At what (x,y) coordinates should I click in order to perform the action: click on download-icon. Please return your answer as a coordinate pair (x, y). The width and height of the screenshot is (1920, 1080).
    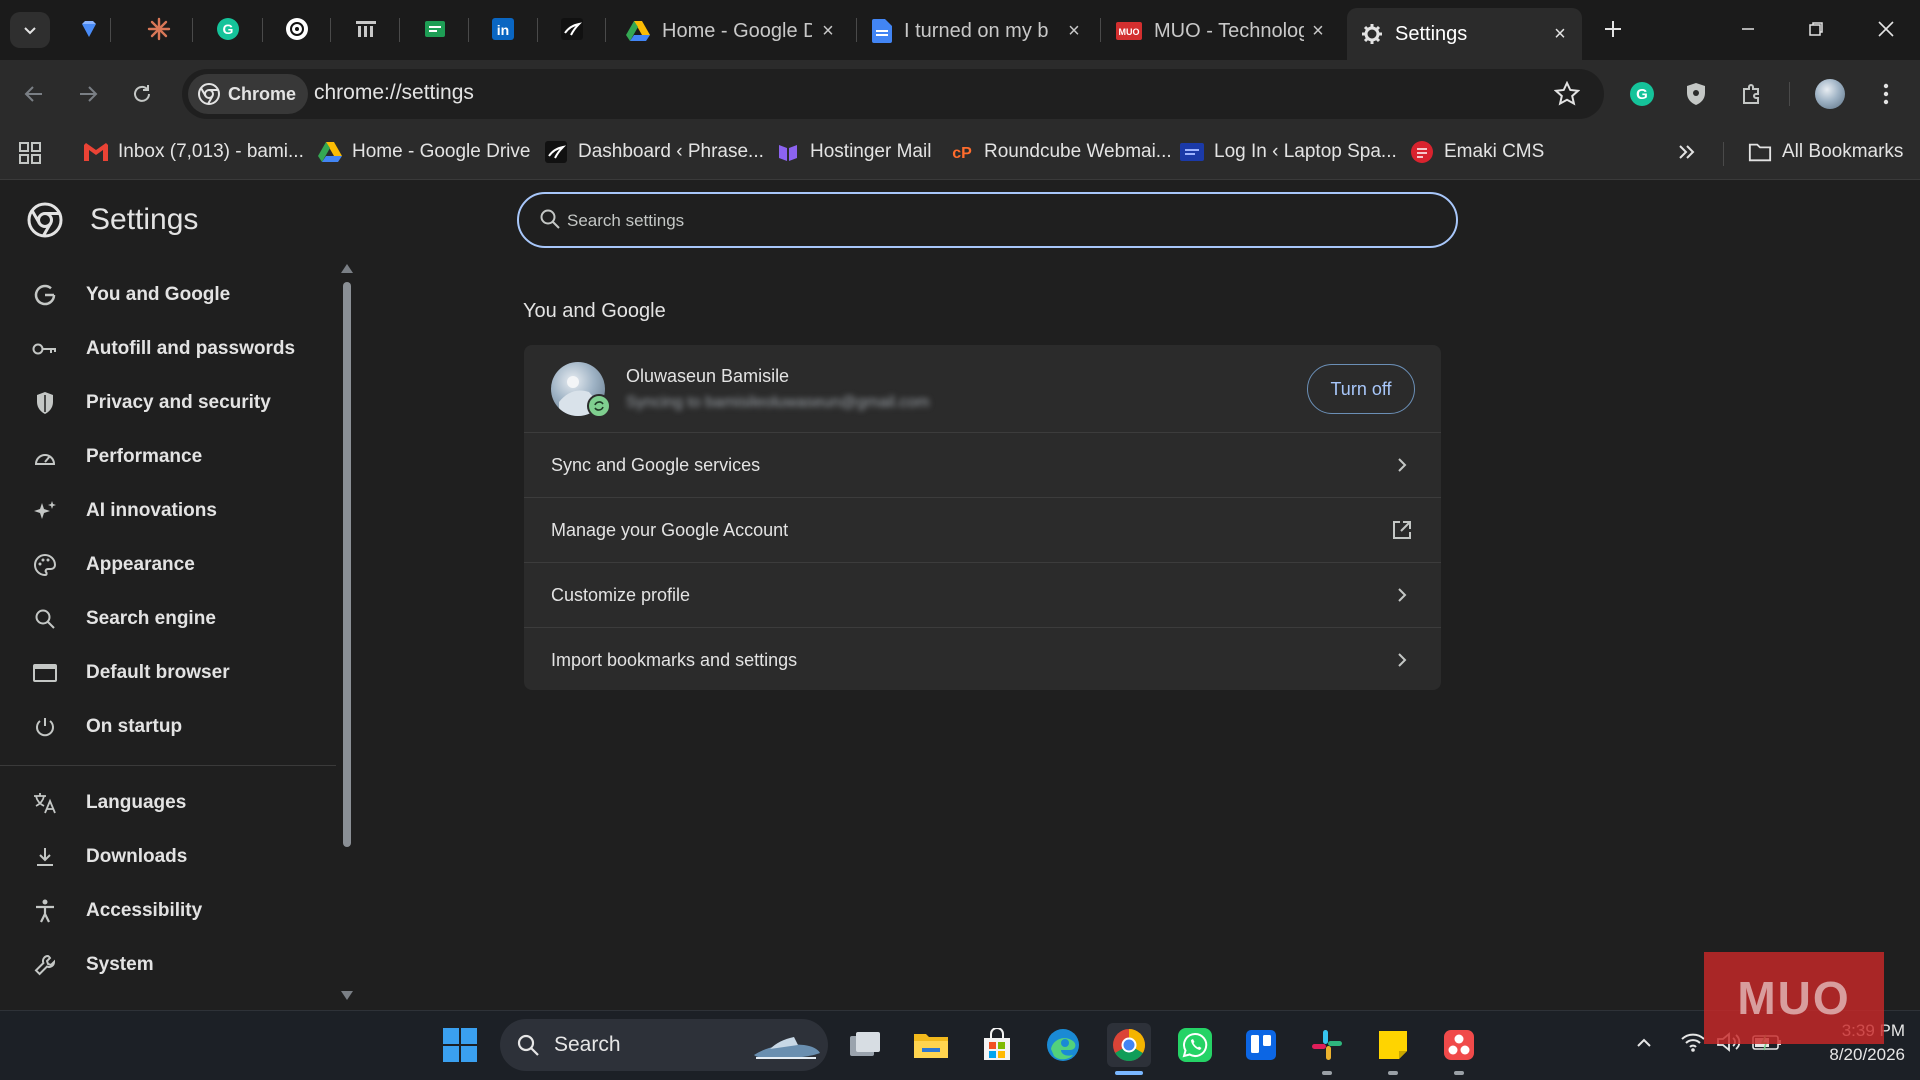
    Looking at the image, I should click on (45, 857).